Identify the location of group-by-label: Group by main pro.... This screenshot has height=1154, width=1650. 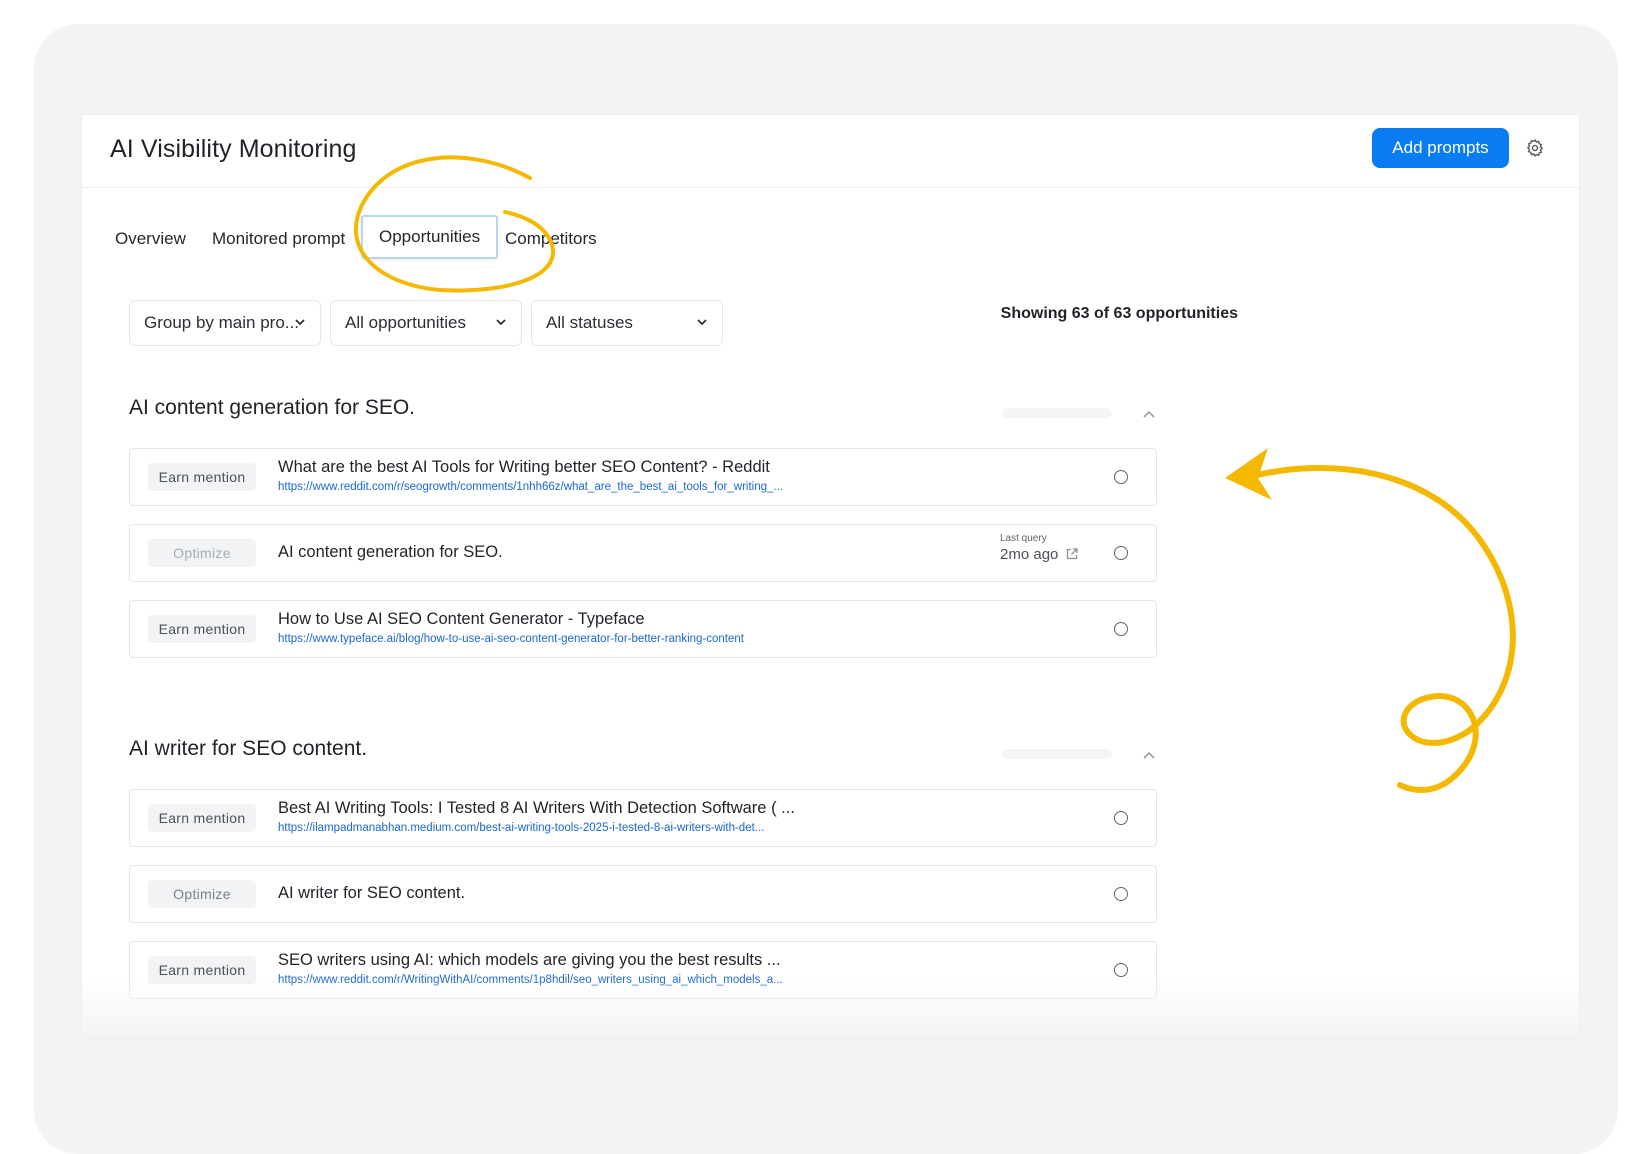
(221, 322).